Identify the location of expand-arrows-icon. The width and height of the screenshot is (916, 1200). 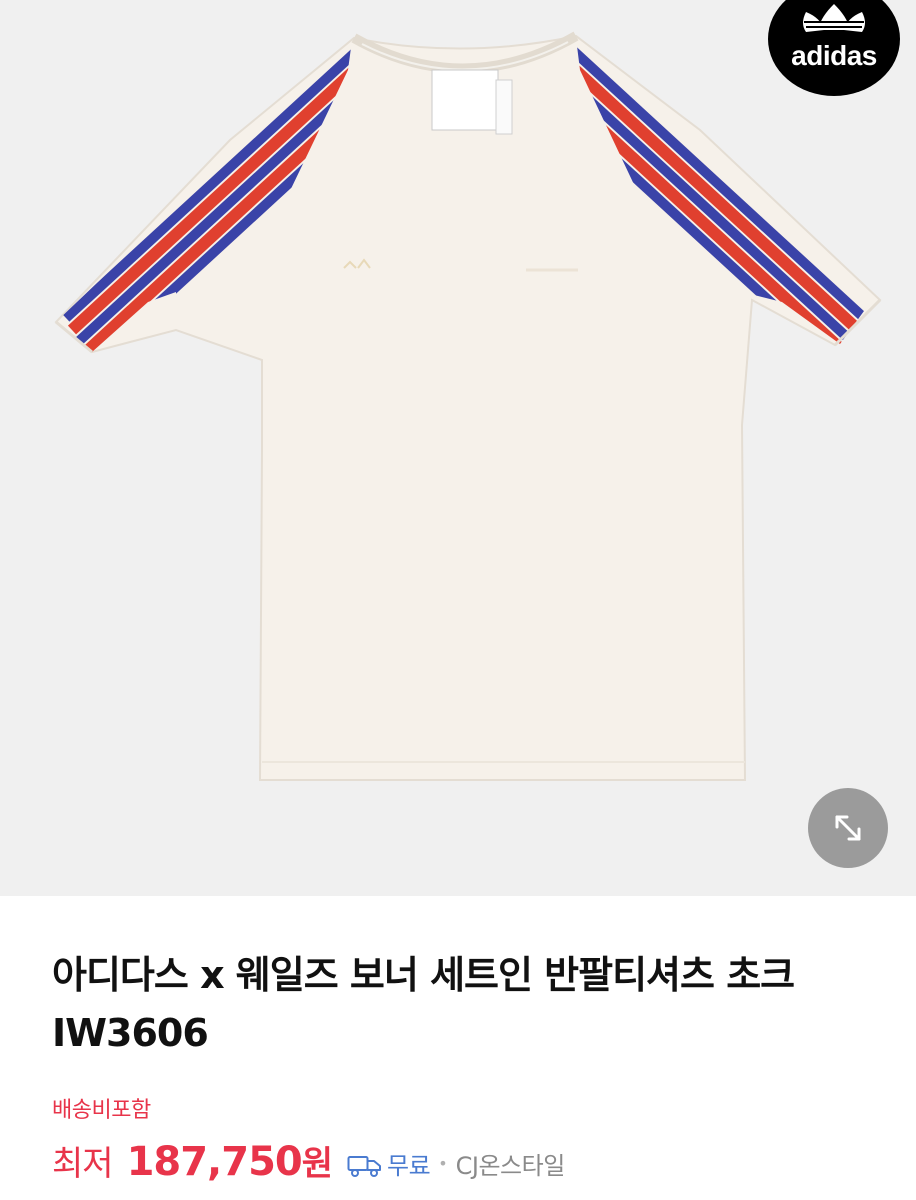
(848, 828).